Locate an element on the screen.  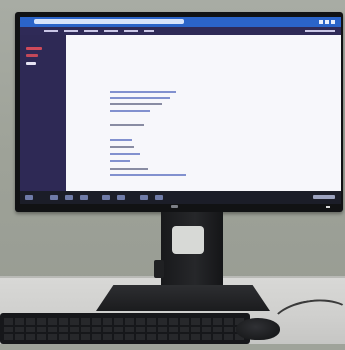
browser-title-bar is located at coordinates (180, 22).